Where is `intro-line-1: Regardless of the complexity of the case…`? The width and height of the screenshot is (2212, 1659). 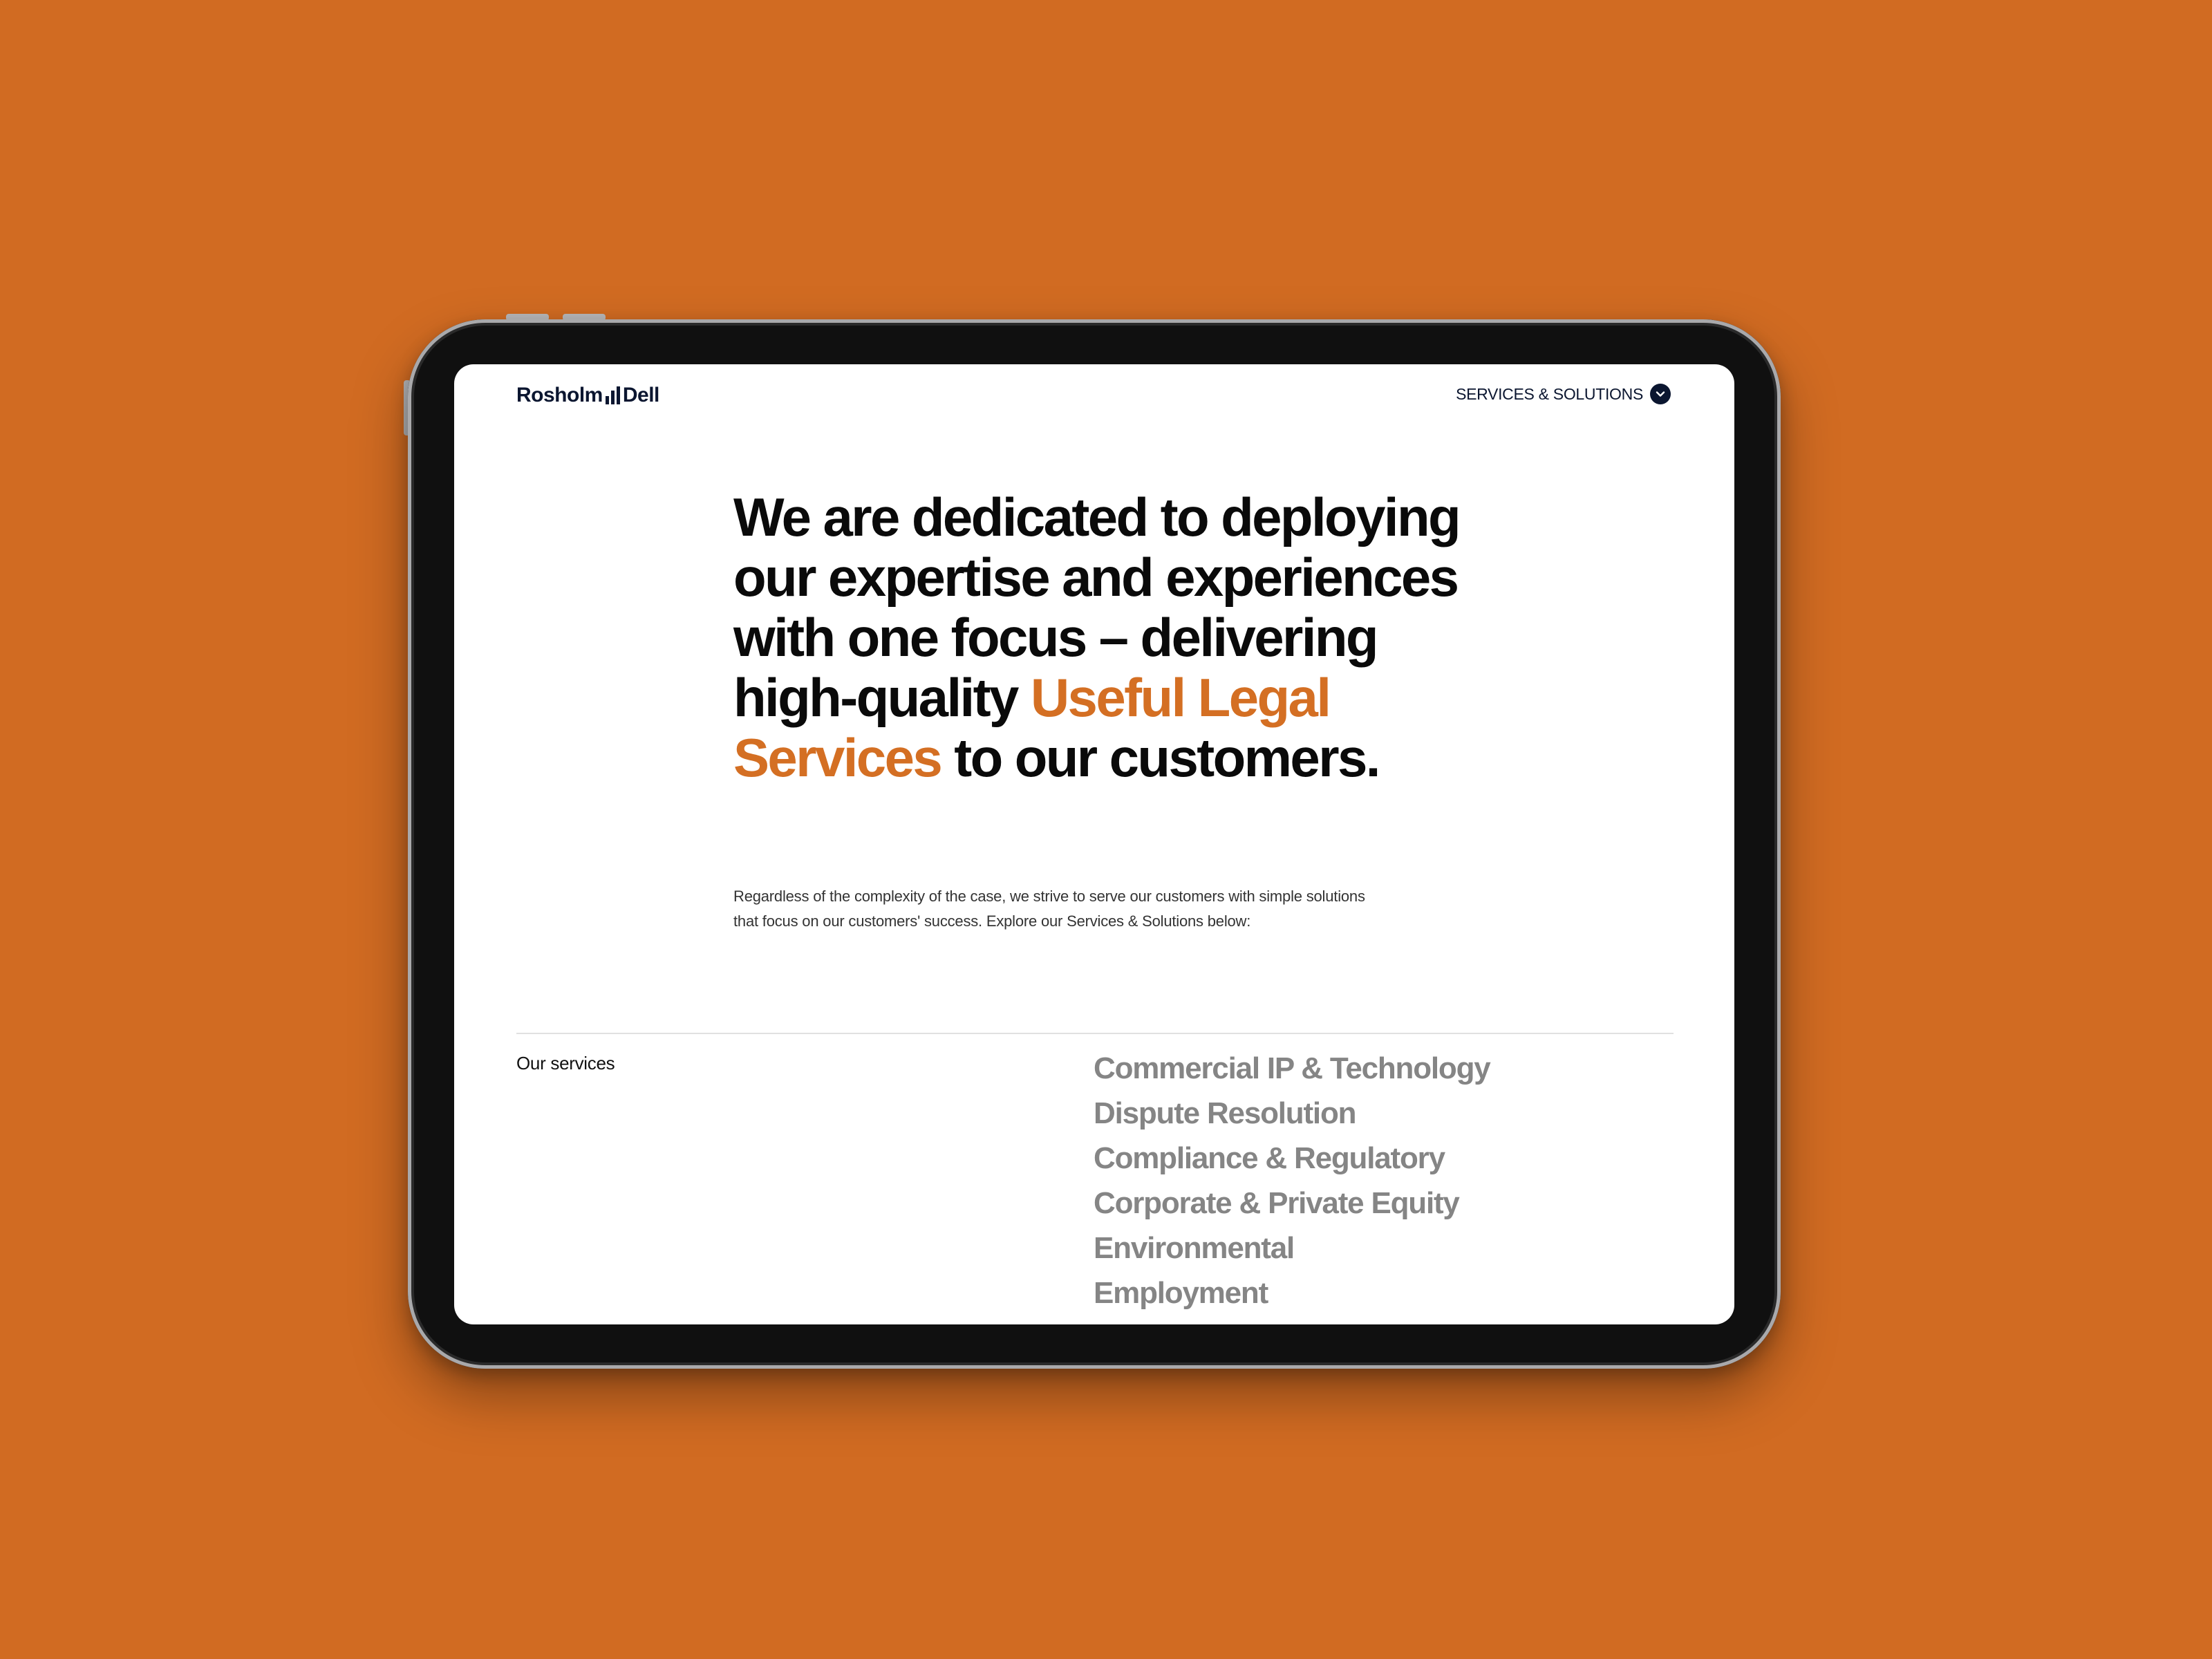 intro-line-1: Regardless of the complexity of the case… is located at coordinates (1049, 896).